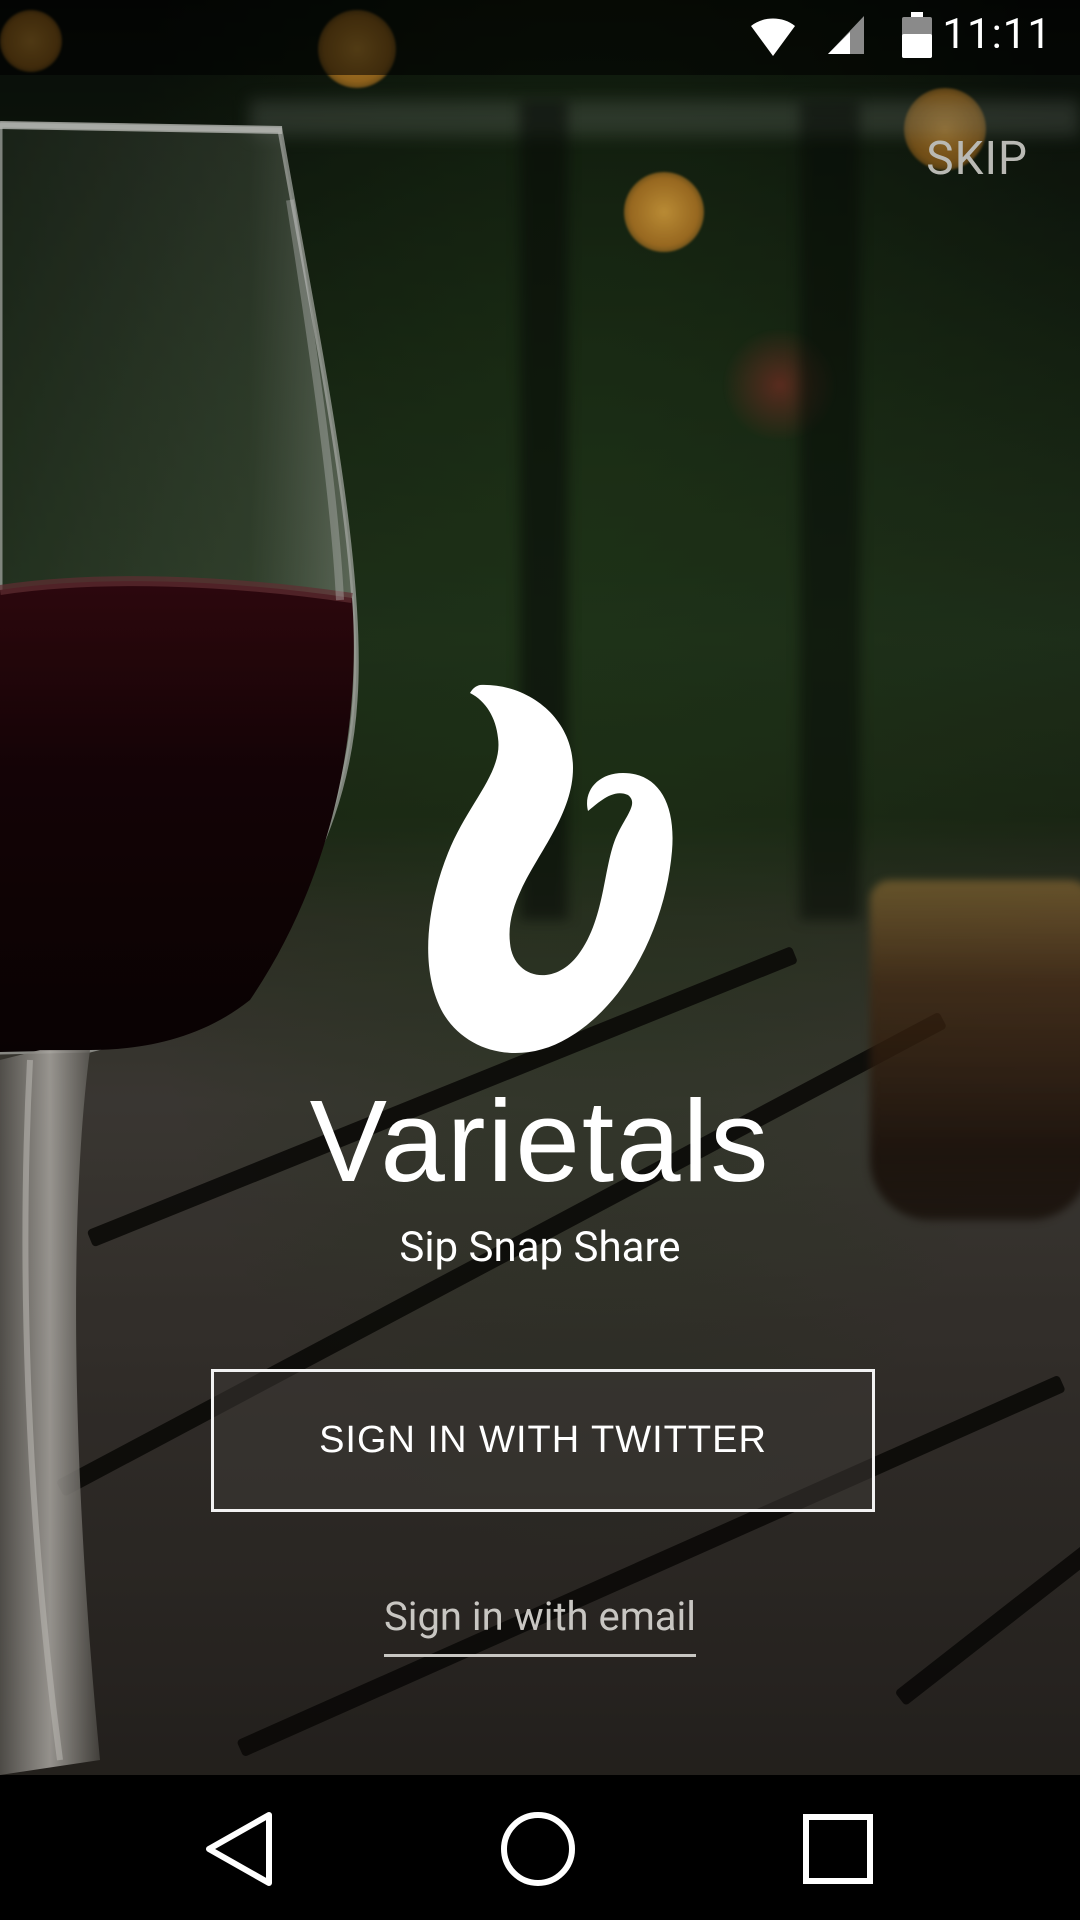 The width and height of the screenshot is (1080, 1920). I want to click on battery-icon, so click(917, 35).